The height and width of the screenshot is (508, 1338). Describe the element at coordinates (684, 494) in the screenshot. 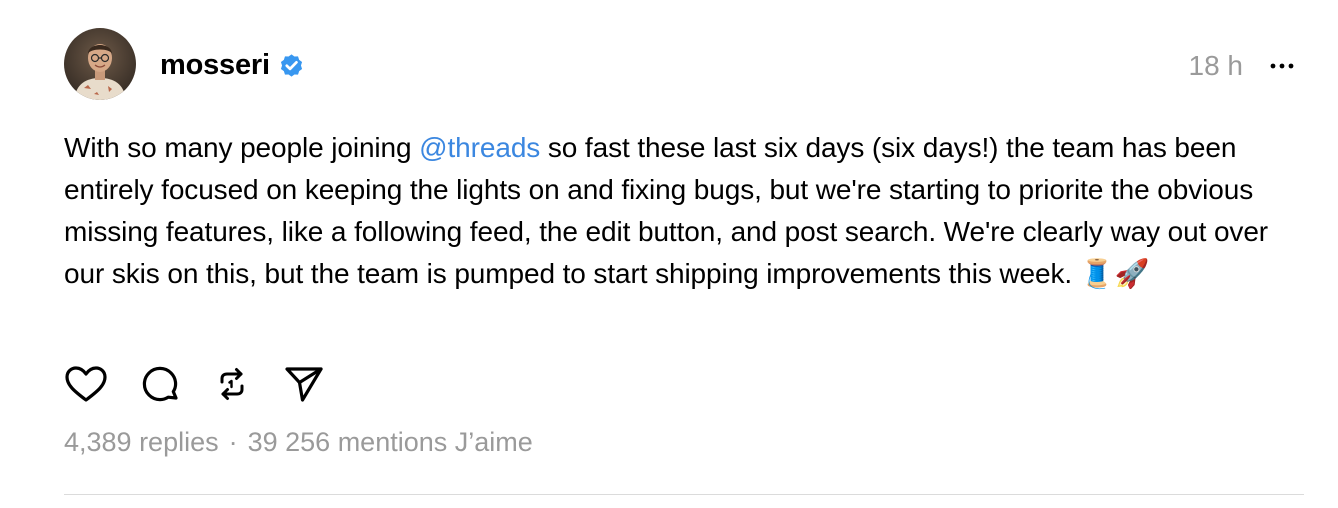

I see `divider` at that location.